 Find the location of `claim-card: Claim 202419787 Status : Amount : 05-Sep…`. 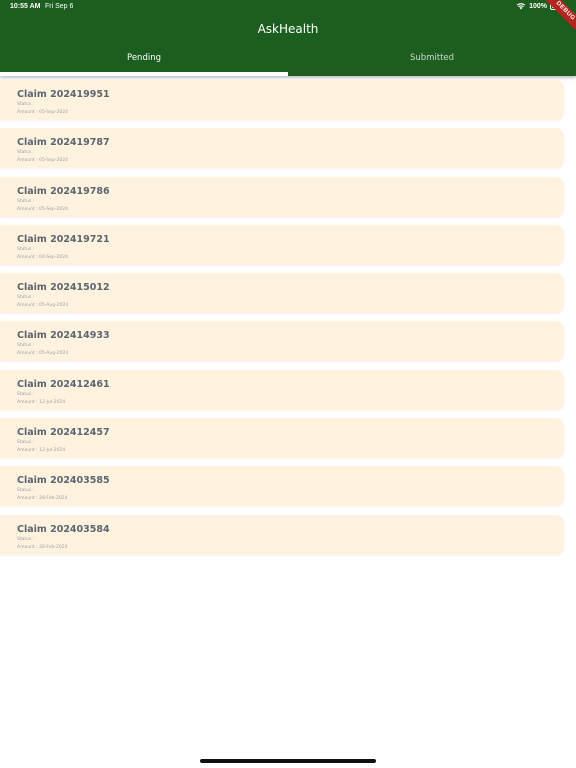

claim-card: Claim 202419787 Status : Amount : 05-Sep… is located at coordinates (282, 148).